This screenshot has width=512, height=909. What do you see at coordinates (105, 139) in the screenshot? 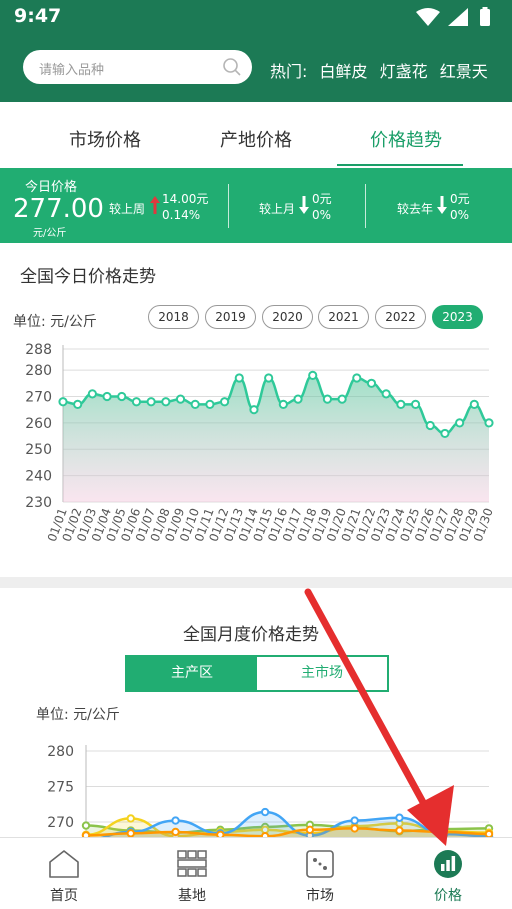
I see `tab-market-price: 市场价格` at bounding box center [105, 139].